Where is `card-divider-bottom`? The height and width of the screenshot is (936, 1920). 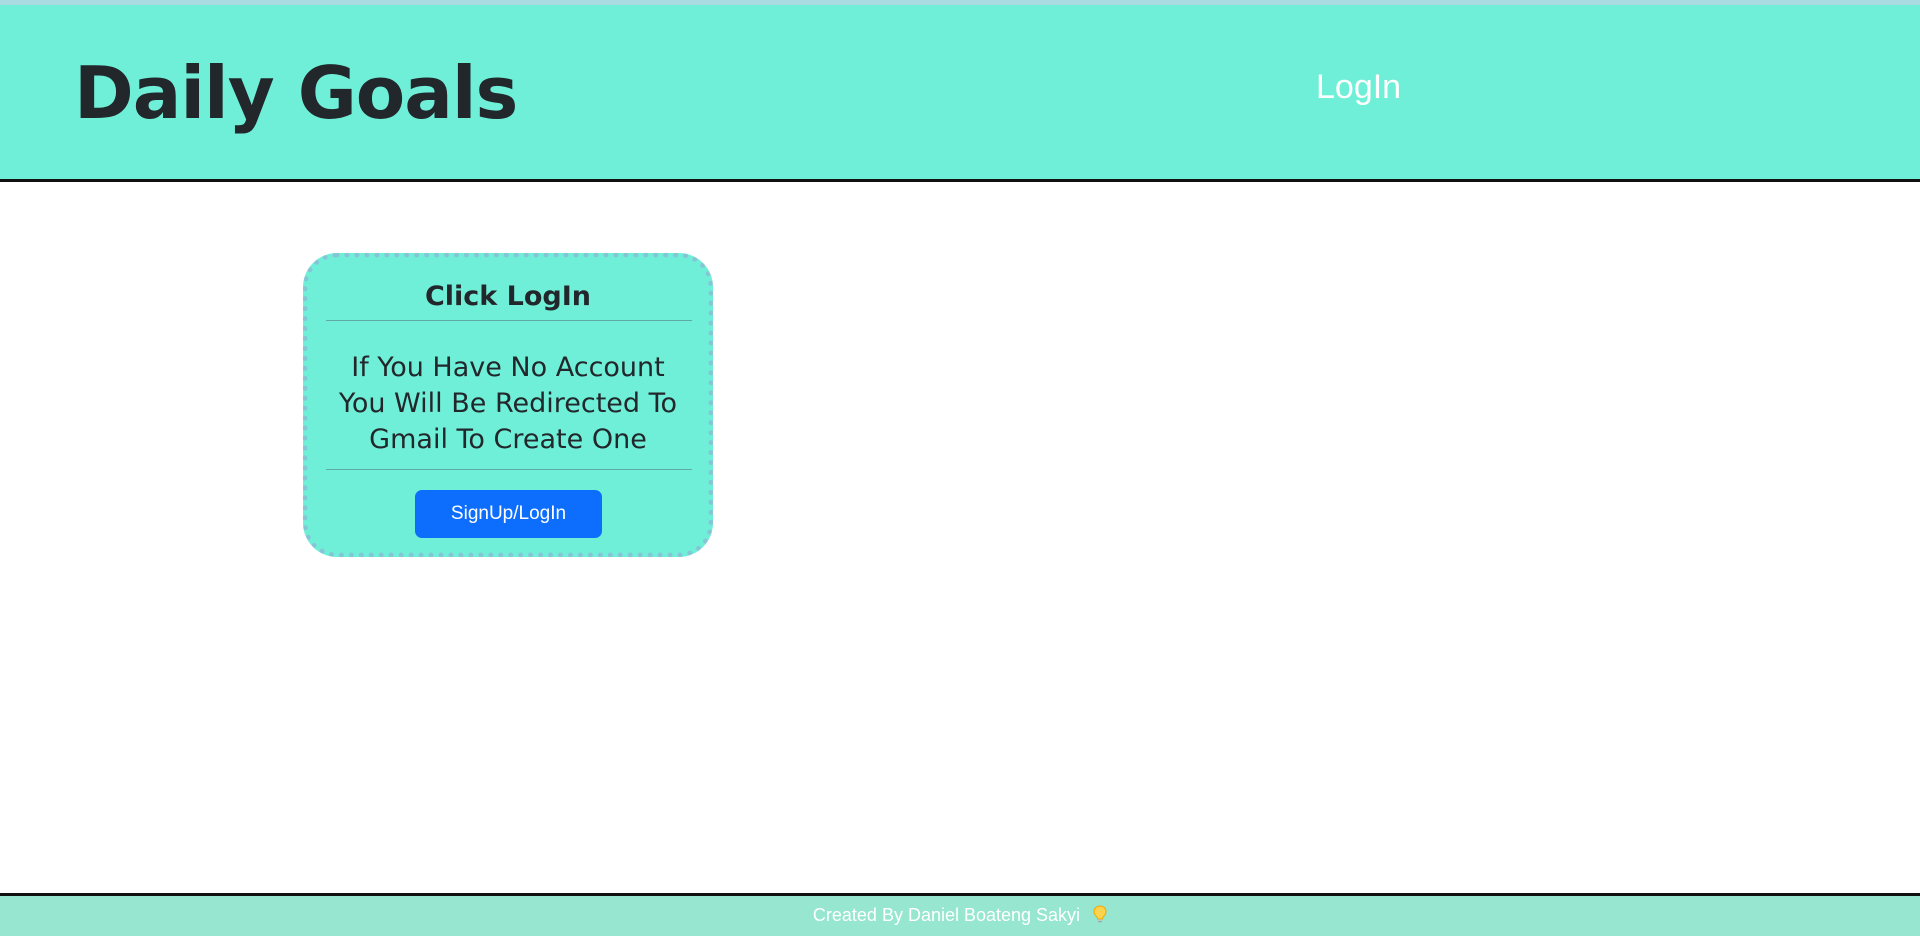
card-divider-bottom is located at coordinates (509, 469).